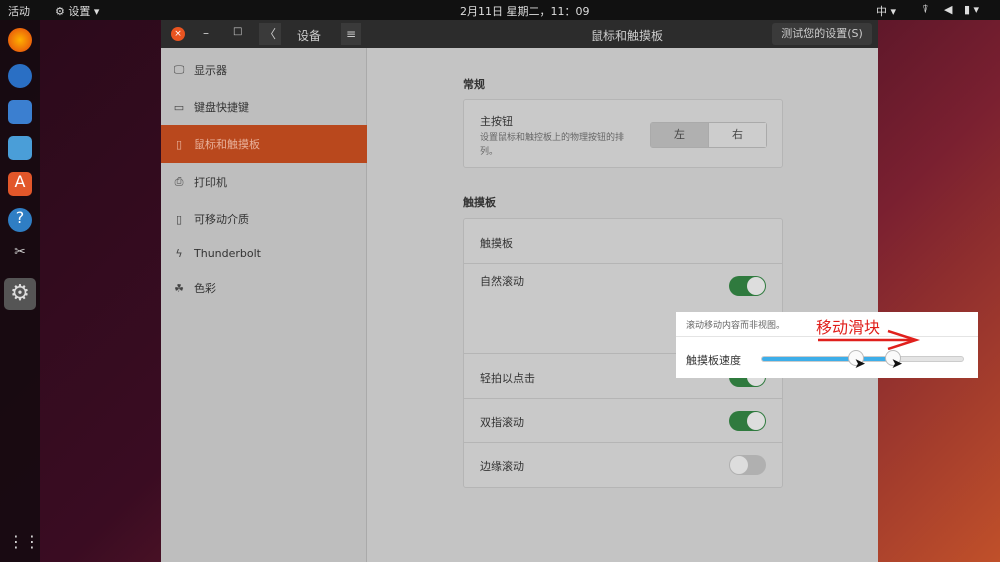 The height and width of the screenshot is (562, 1000). I want to click on usb-icon: ▯, so click(179, 219).